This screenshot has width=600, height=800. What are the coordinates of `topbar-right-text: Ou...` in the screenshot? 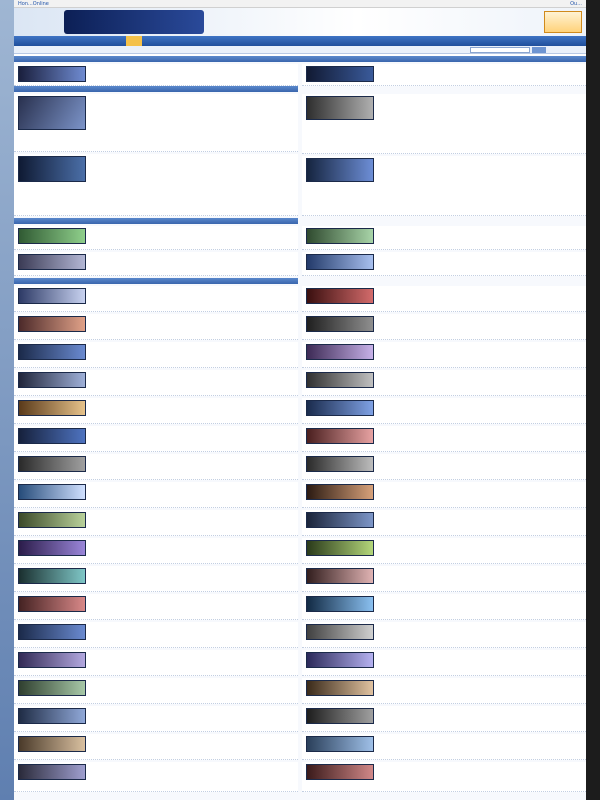 It's located at (576, 4).